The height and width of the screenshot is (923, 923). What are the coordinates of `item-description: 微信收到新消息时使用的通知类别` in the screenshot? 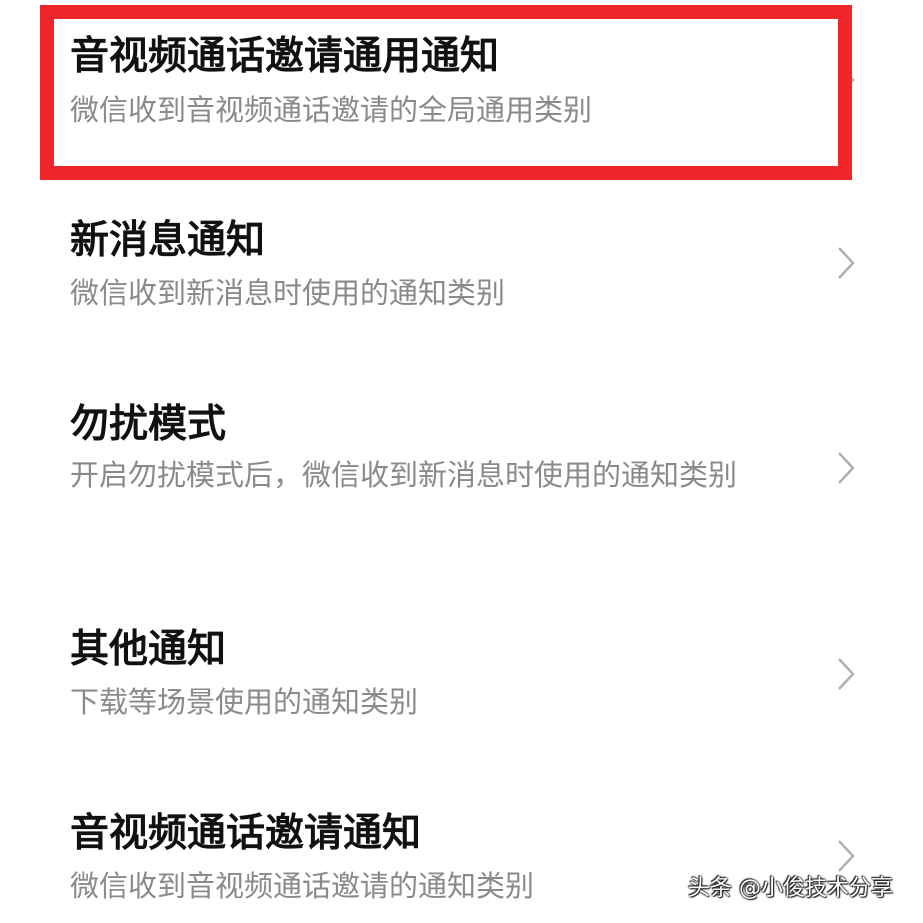 It's located at (288, 293).